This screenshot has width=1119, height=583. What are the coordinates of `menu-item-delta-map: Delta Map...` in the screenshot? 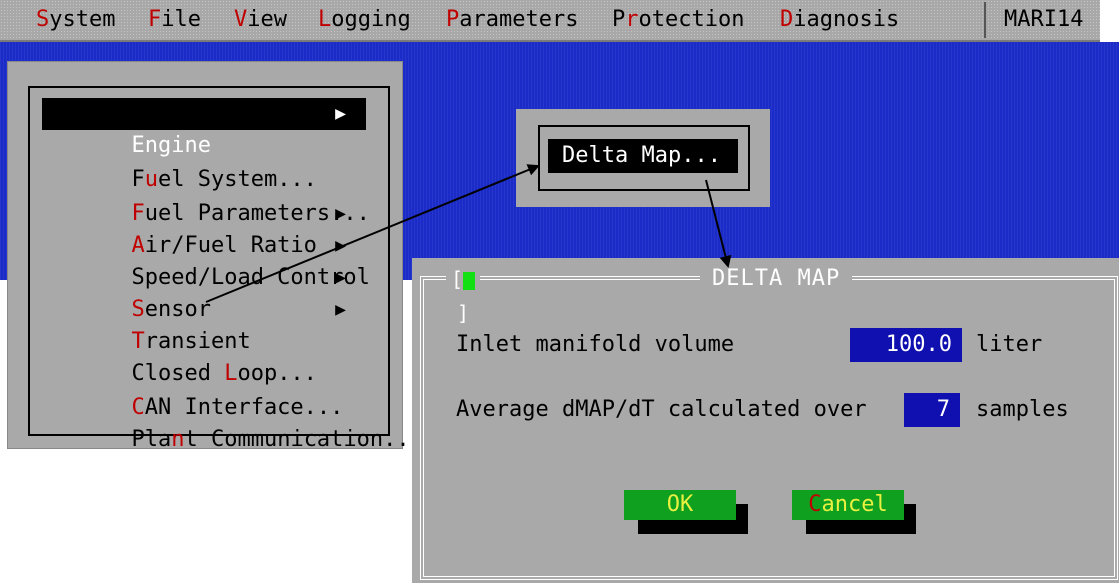 It's located at (643, 156).